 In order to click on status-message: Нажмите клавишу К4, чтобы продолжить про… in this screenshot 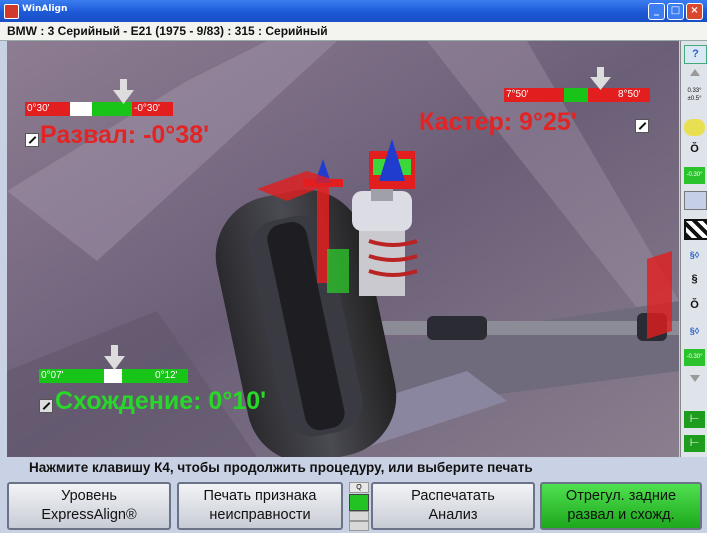, I will do `click(281, 467)`.